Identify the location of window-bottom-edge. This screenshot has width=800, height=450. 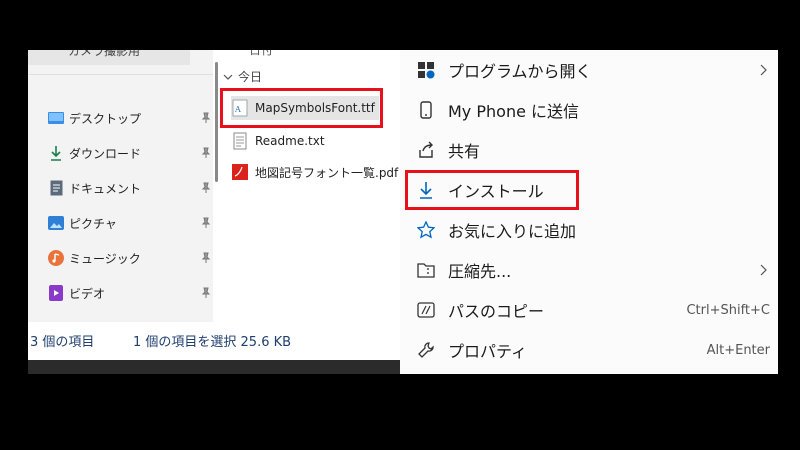
(228, 367).